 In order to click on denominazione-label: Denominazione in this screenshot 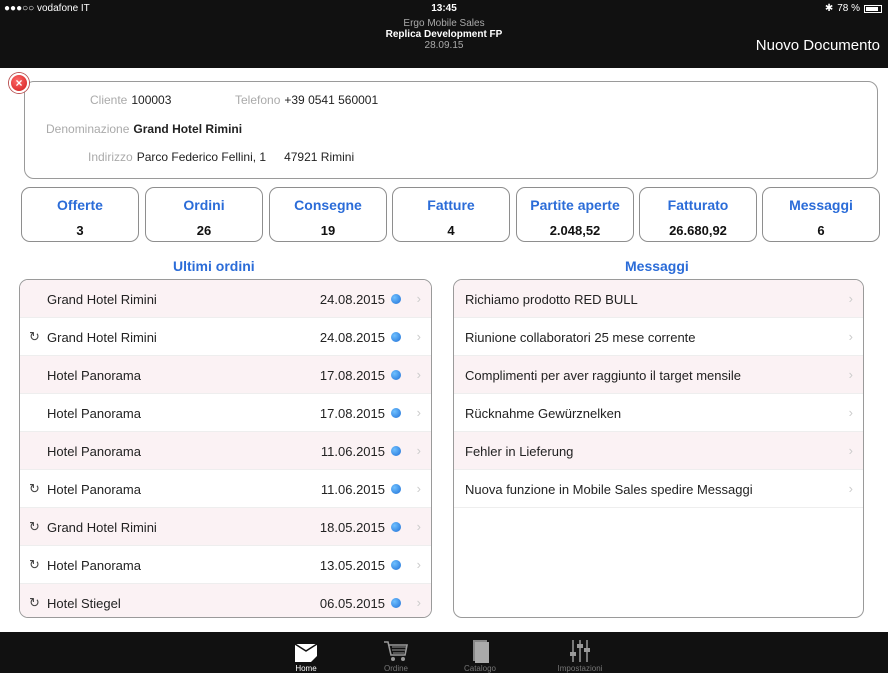, I will do `click(88, 129)`.